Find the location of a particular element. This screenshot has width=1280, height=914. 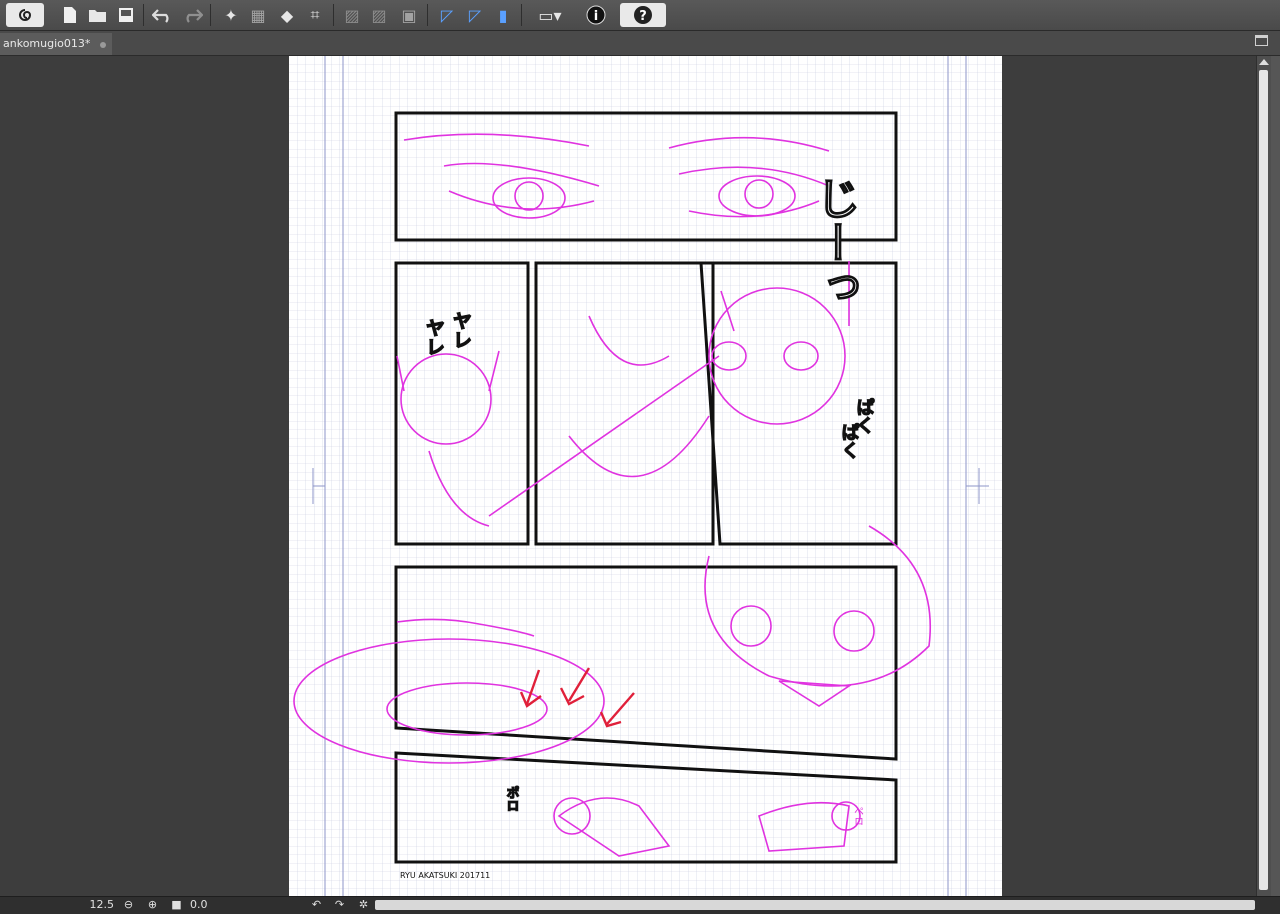

sfx-popo: ポロ is located at coordinates (512, 798).